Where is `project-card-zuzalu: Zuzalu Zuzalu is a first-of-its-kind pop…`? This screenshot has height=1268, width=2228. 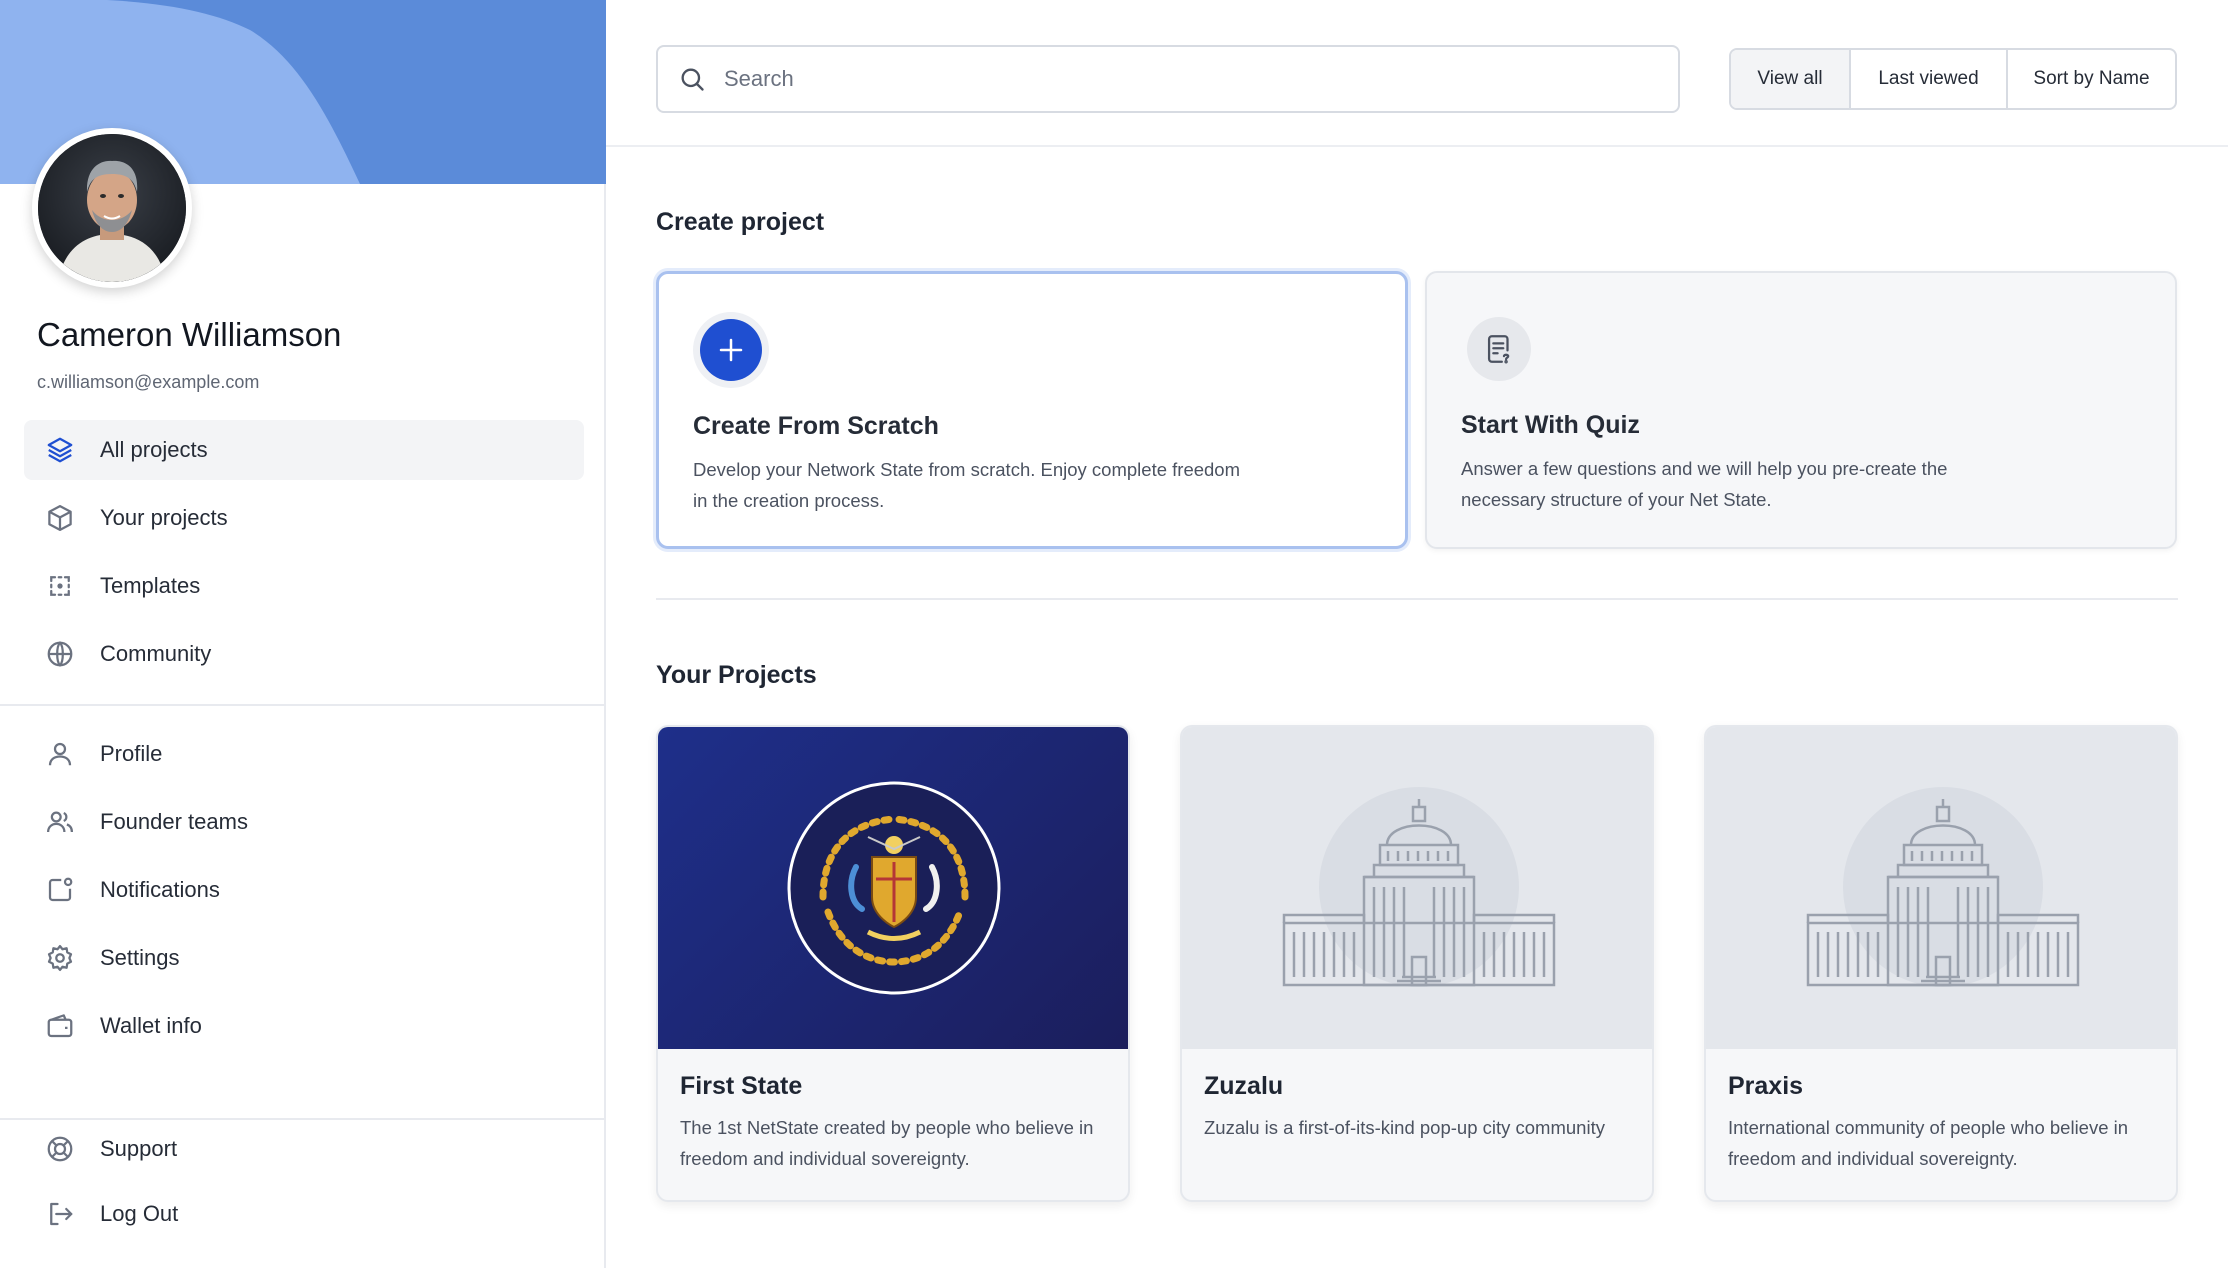
project-card-zuzalu: Zuzalu Zuzalu is a first-of-its-kind pop… is located at coordinates (1417, 963).